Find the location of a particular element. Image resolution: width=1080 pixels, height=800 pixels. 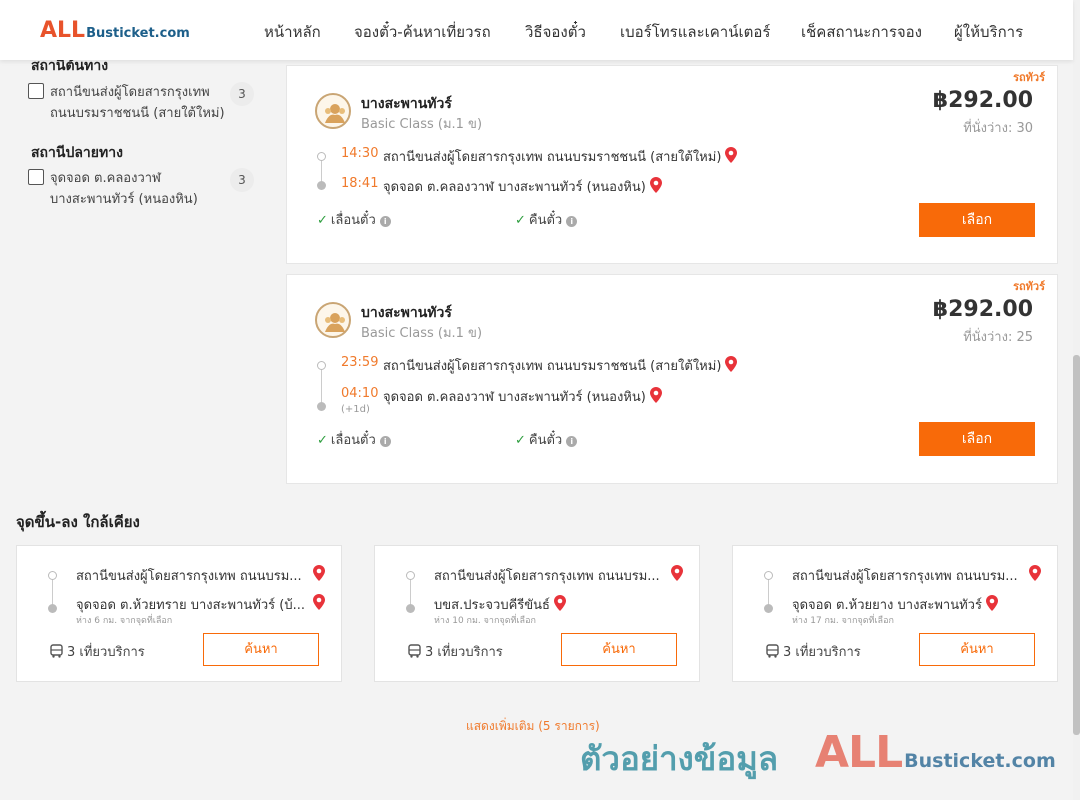

destination-filter-label: จุดจอด ต.คลองวาฬ บางสะพานทัวร์ (หนองหิน) is located at coordinates (124, 189).